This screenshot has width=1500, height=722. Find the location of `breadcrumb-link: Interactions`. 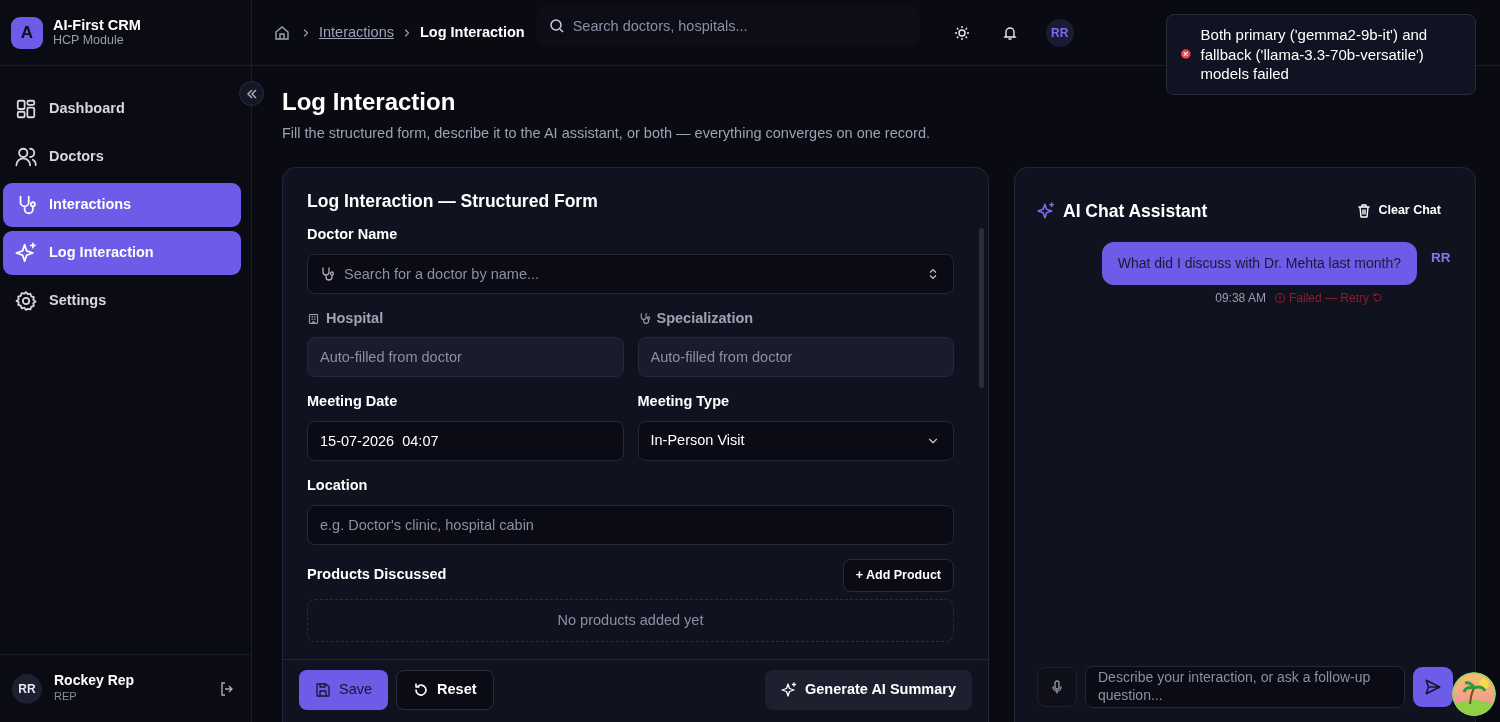

breadcrumb-link: Interactions is located at coordinates (356, 32).